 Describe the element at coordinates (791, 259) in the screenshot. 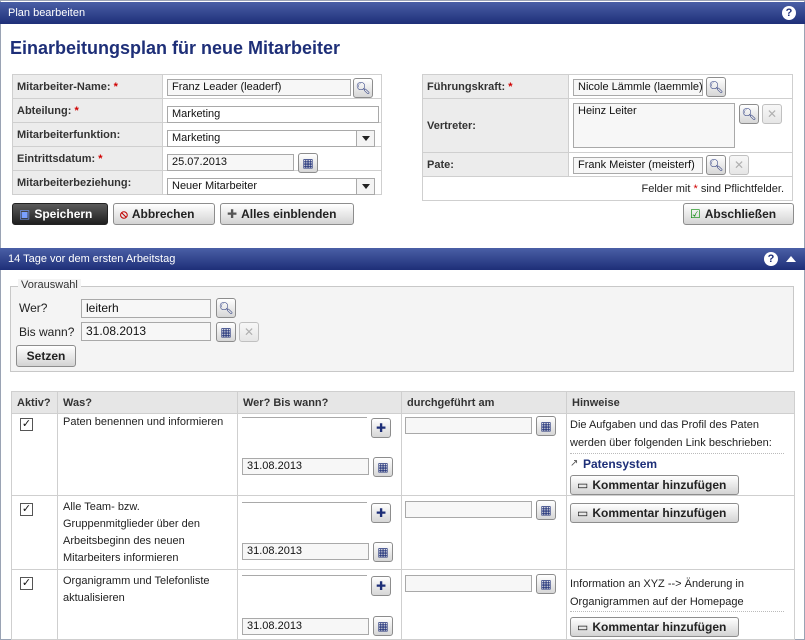

I see `collapse-icon` at that location.